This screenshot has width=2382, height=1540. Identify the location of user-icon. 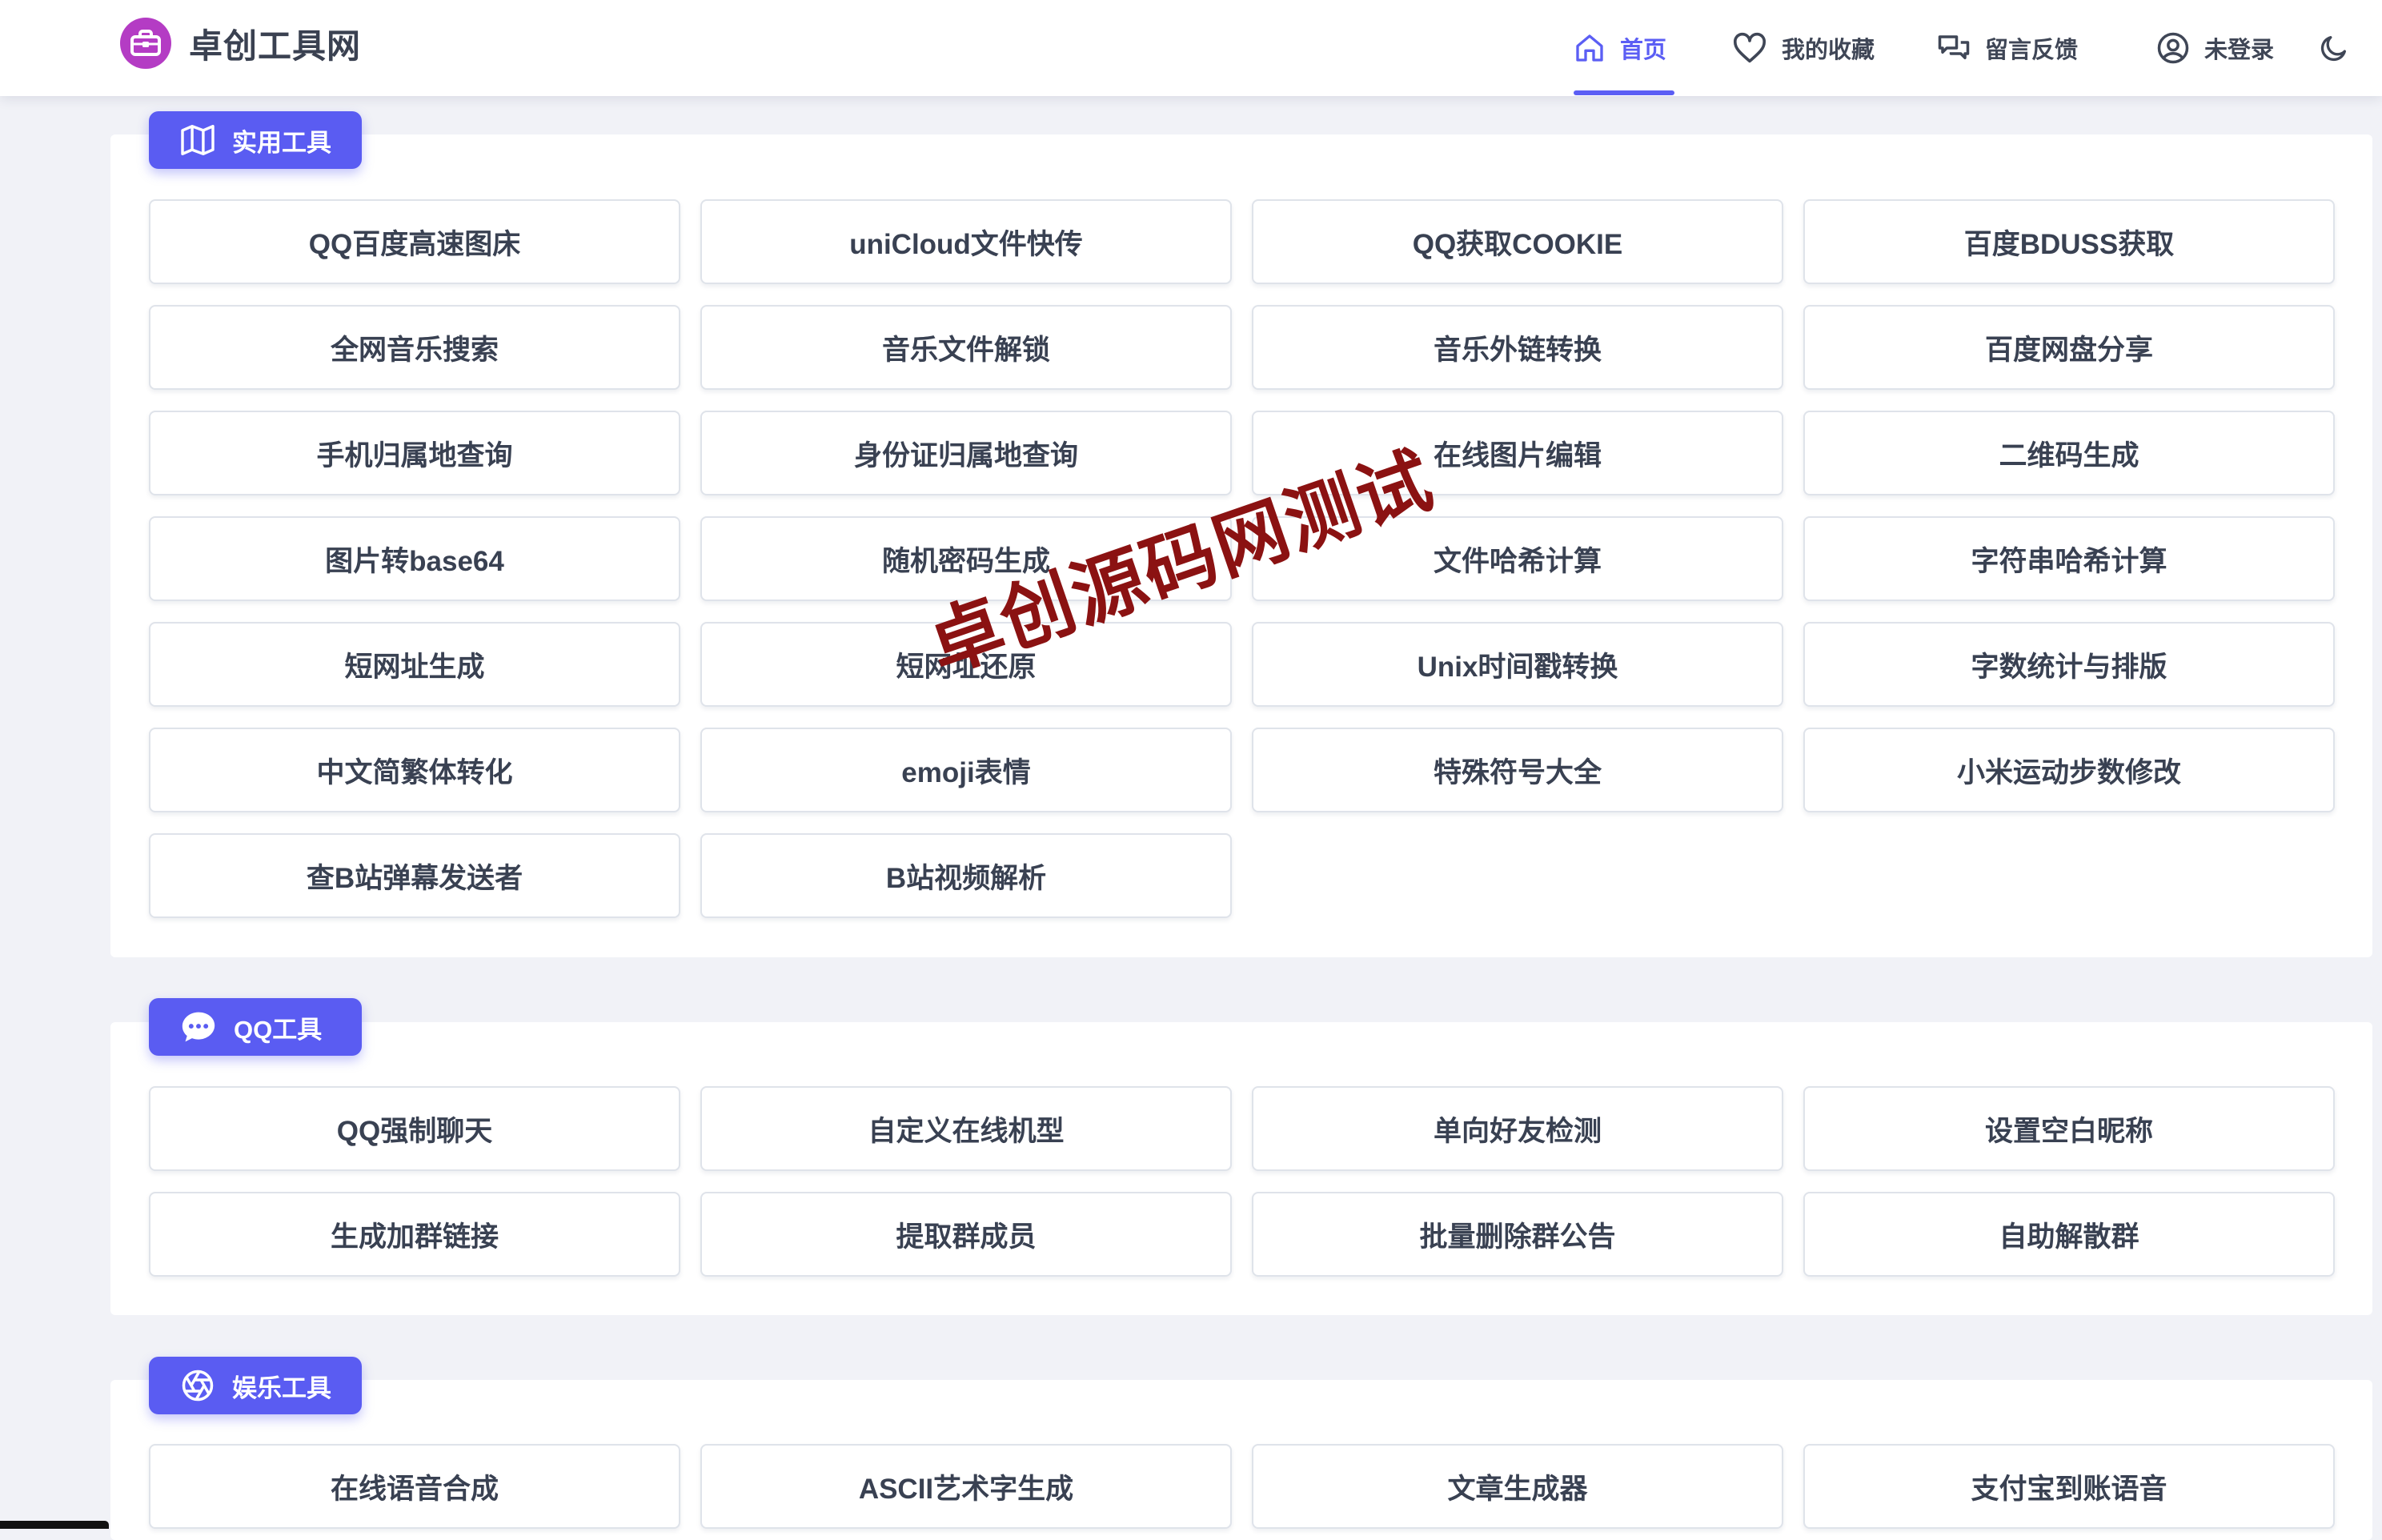
(2173, 48).